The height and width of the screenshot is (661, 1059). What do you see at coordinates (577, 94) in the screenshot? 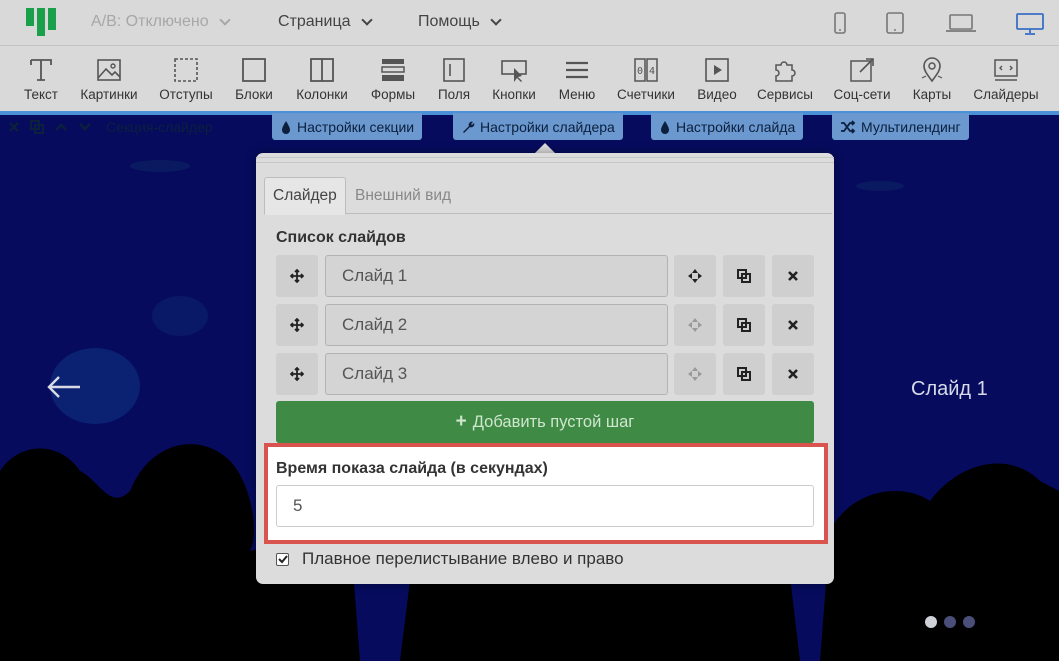
I see `tool-menu-label: Меню` at bounding box center [577, 94].